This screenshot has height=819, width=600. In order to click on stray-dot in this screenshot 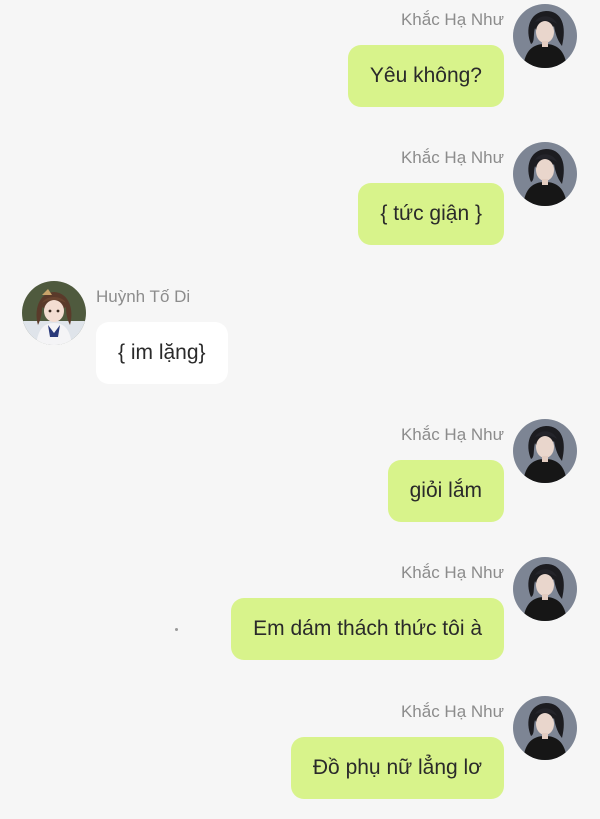, I will do `click(176, 629)`.